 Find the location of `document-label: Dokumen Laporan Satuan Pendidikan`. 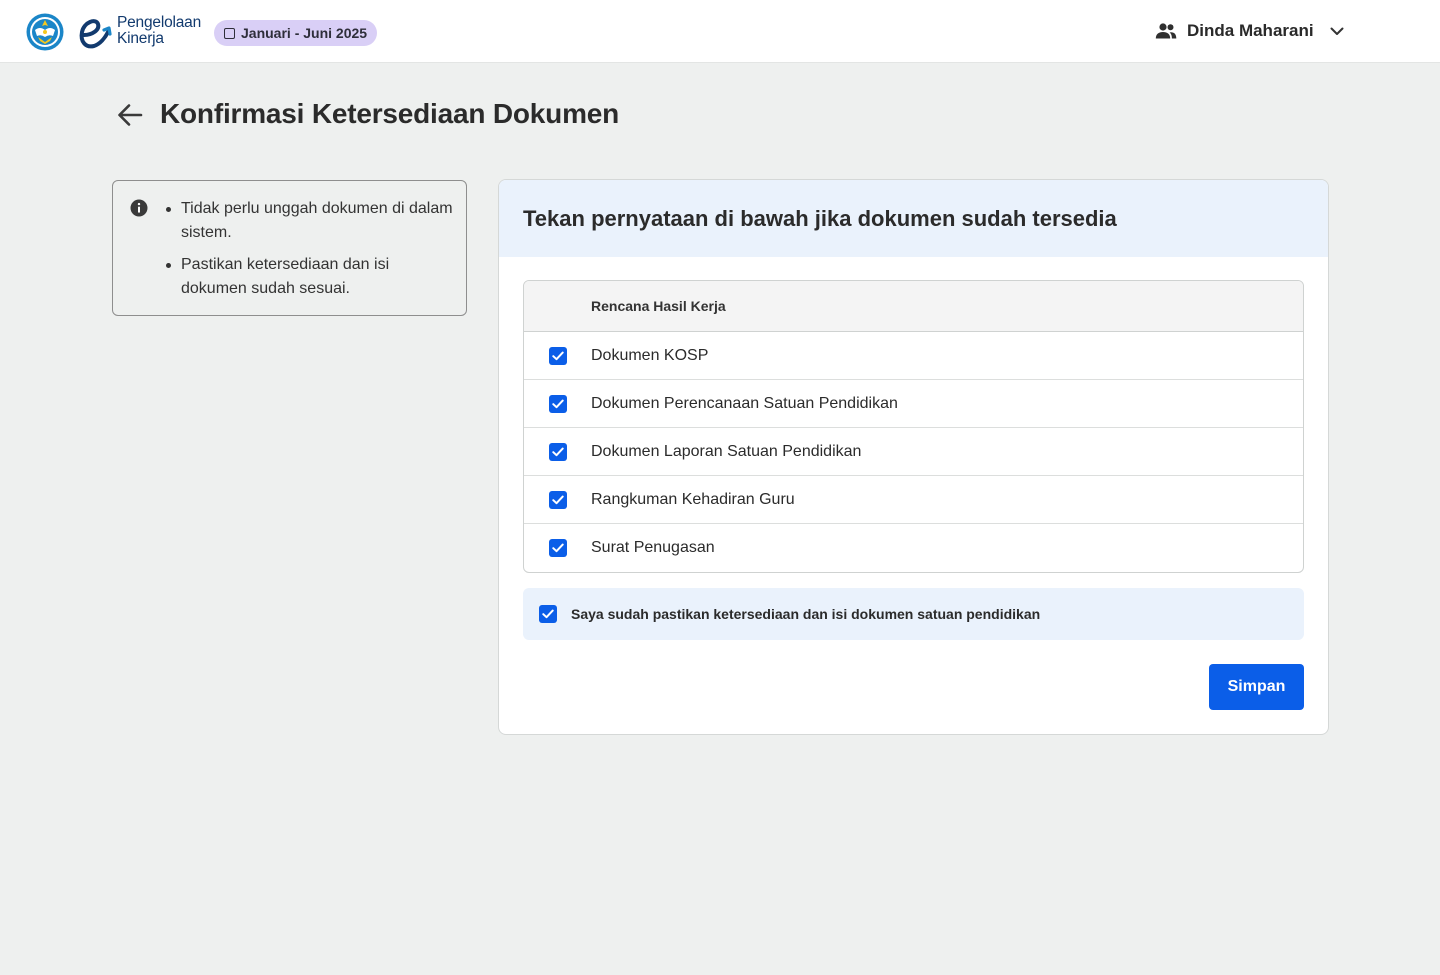

document-label: Dokumen Laporan Satuan Pendidikan is located at coordinates (726, 451).